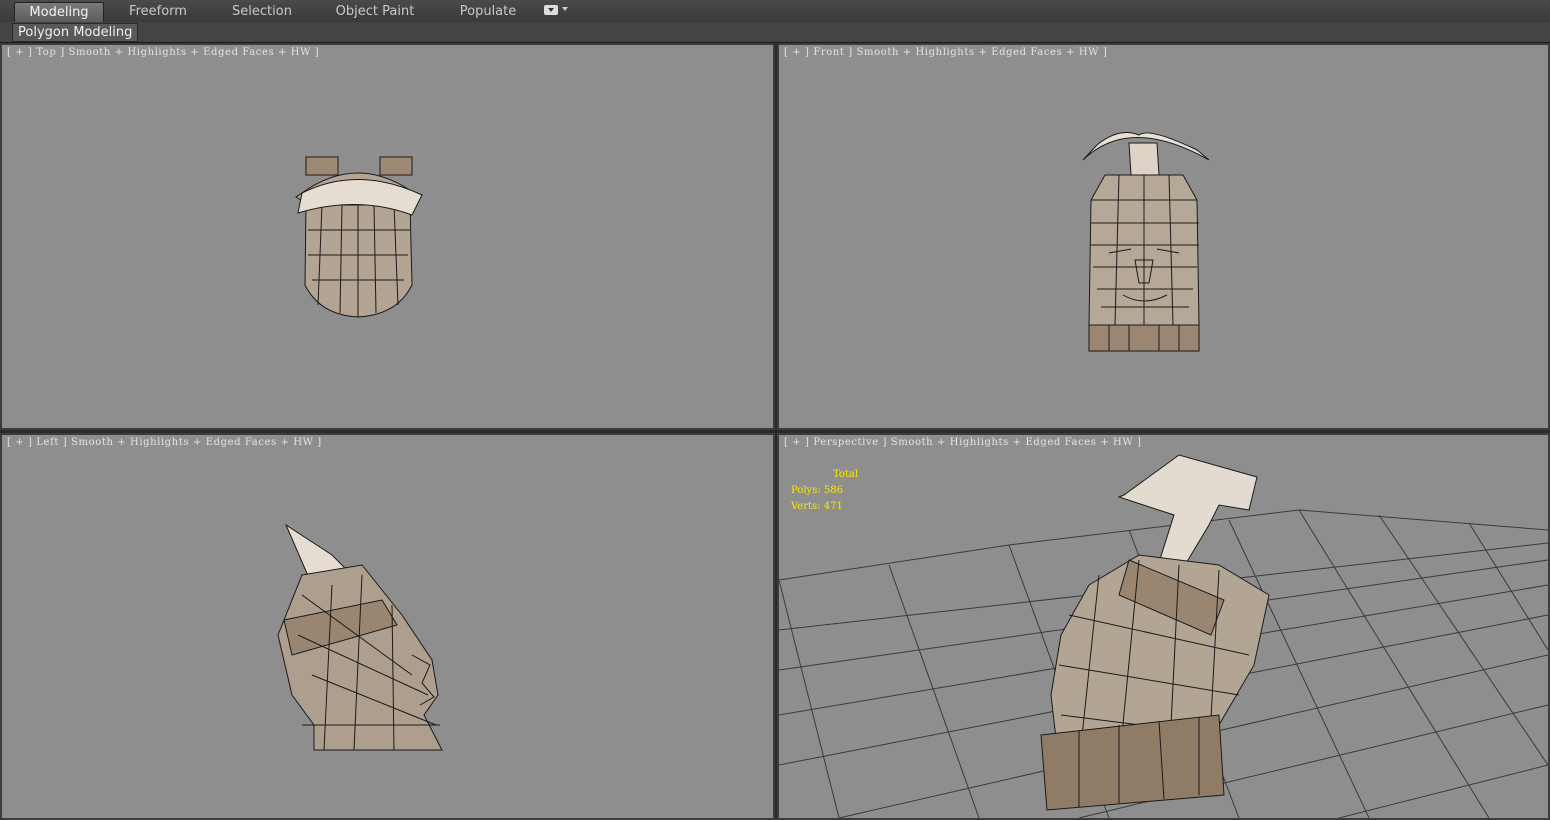  I want to click on model-left-view, so click(360, 637).